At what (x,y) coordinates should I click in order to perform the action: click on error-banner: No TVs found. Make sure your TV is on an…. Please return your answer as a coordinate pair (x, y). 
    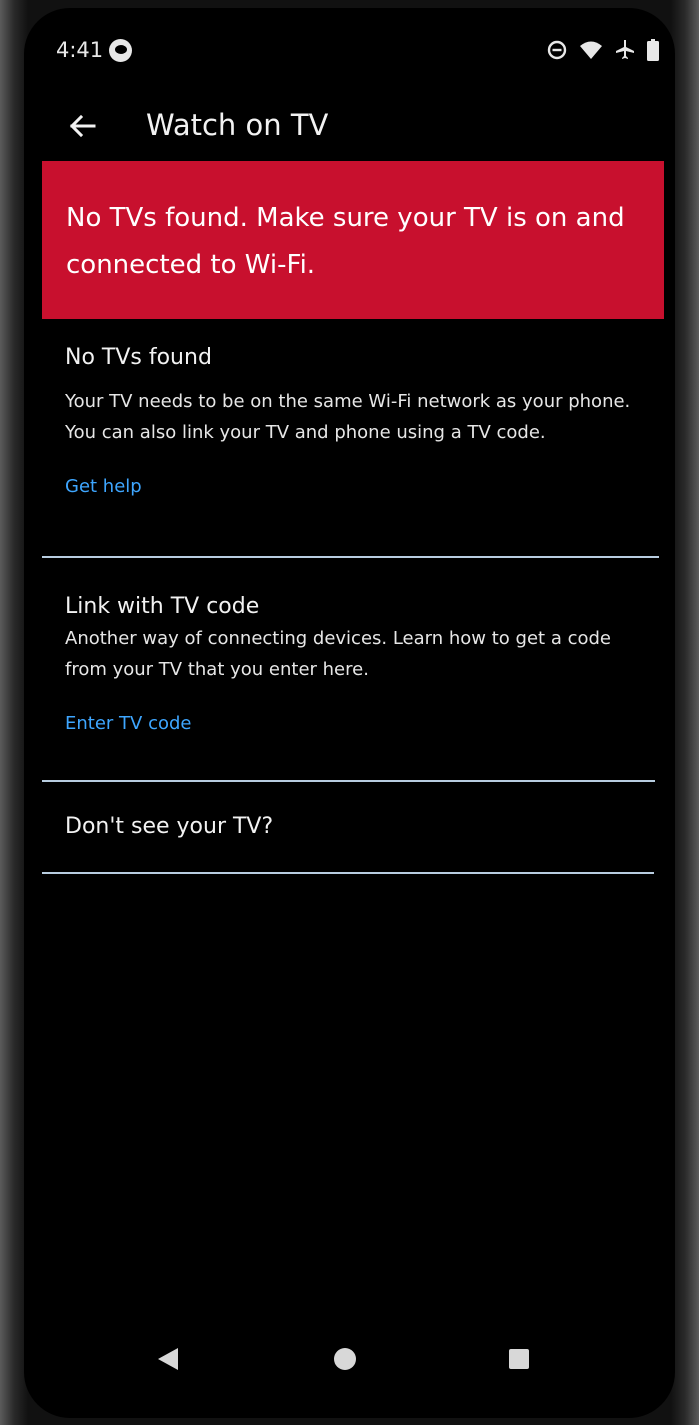
    Looking at the image, I should click on (353, 240).